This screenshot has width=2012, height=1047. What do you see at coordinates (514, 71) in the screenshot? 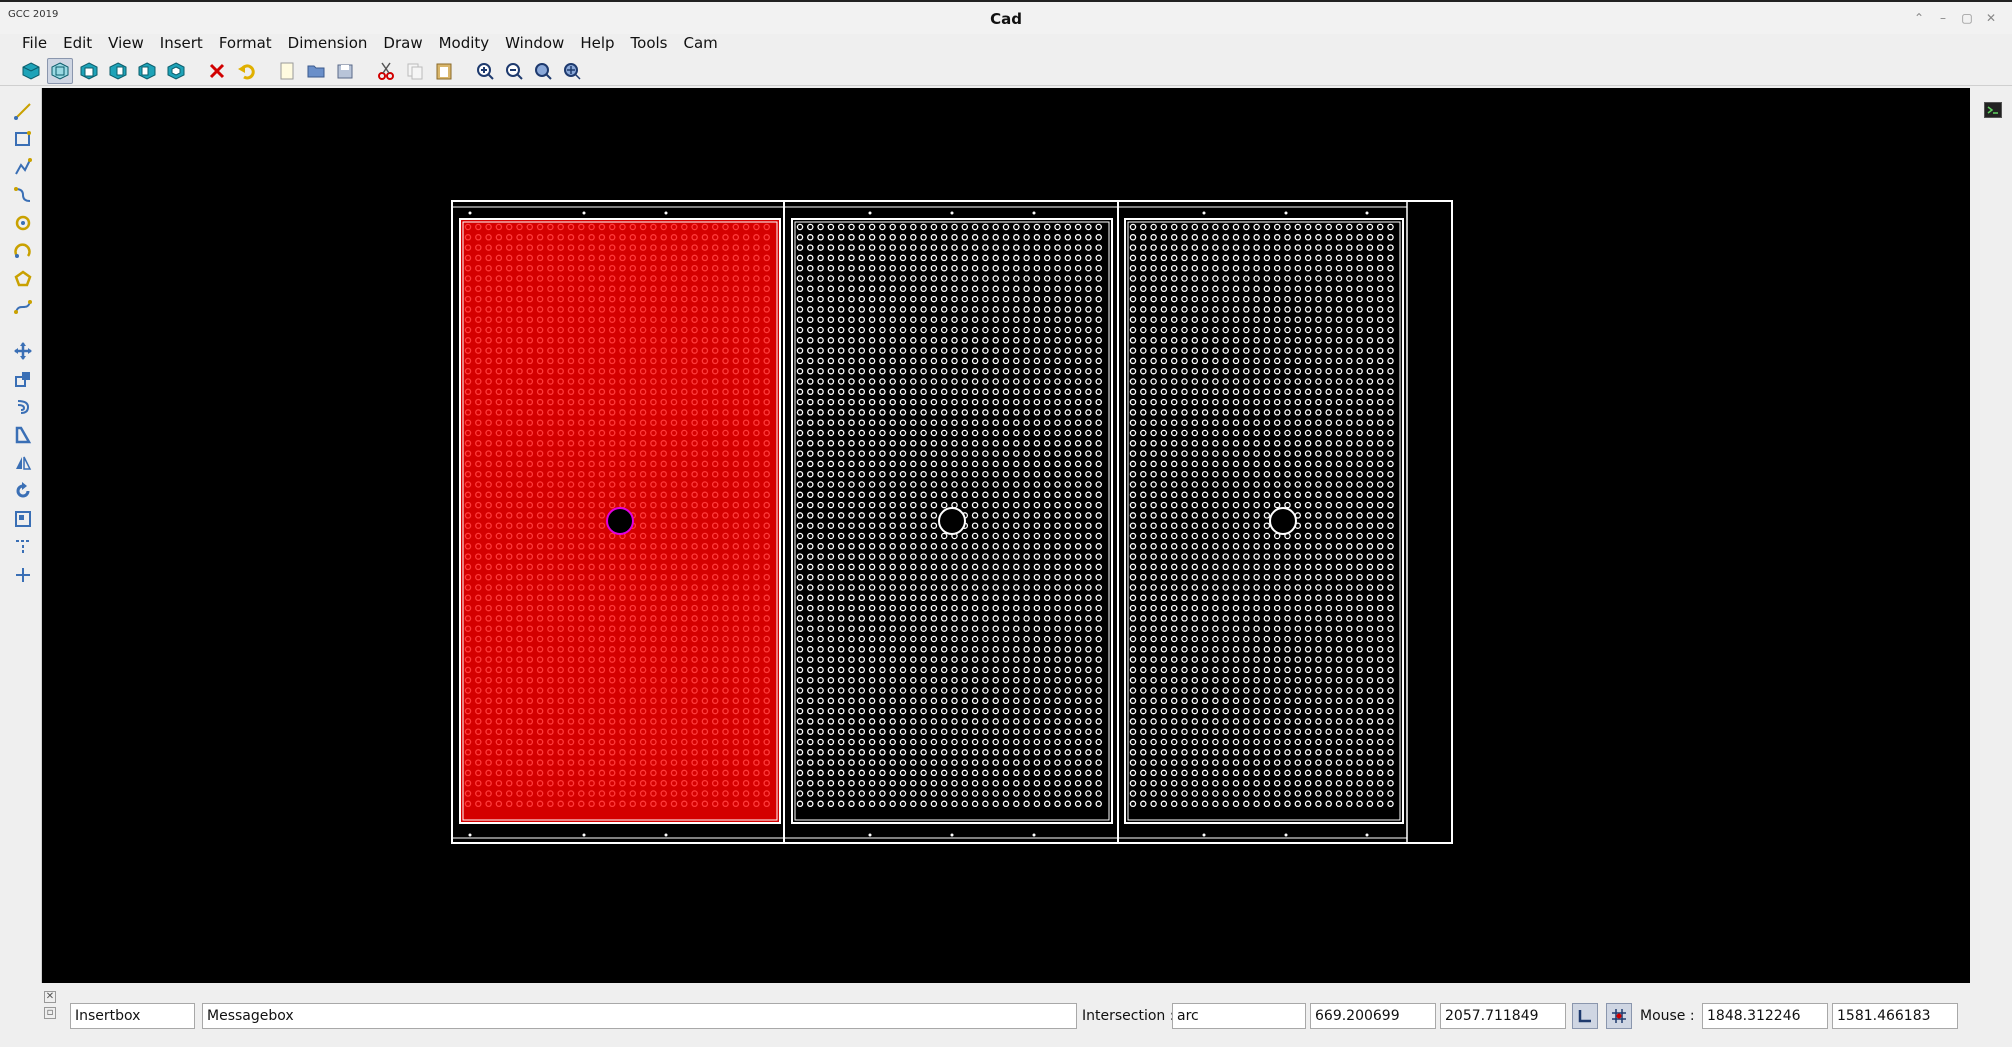
I see `zoom-out-icon` at bounding box center [514, 71].